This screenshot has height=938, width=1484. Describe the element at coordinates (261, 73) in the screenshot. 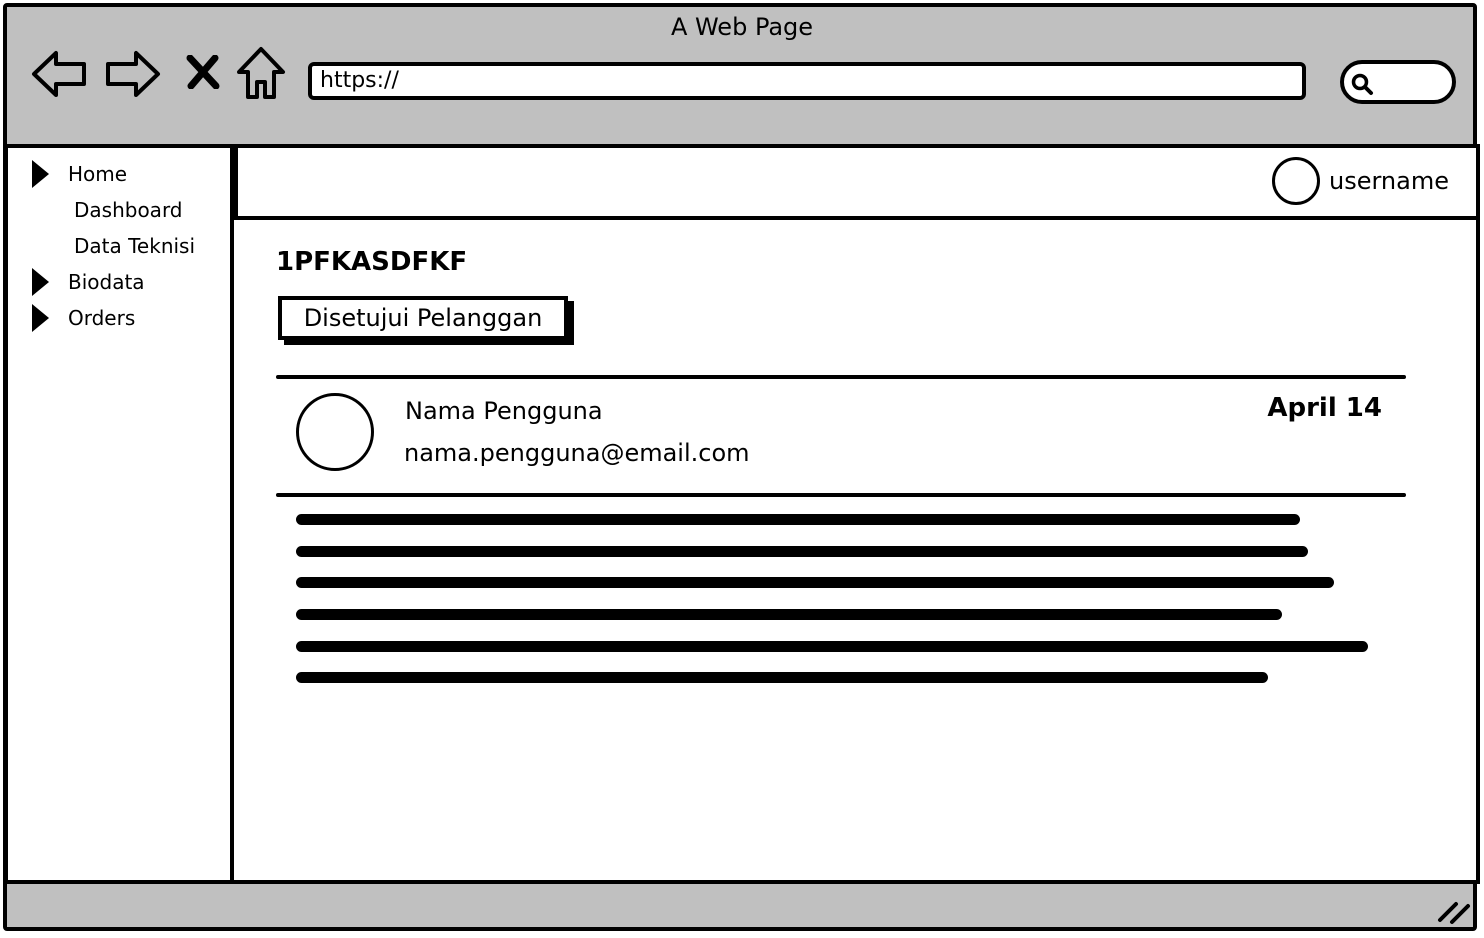

I see `home-icon` at that location.